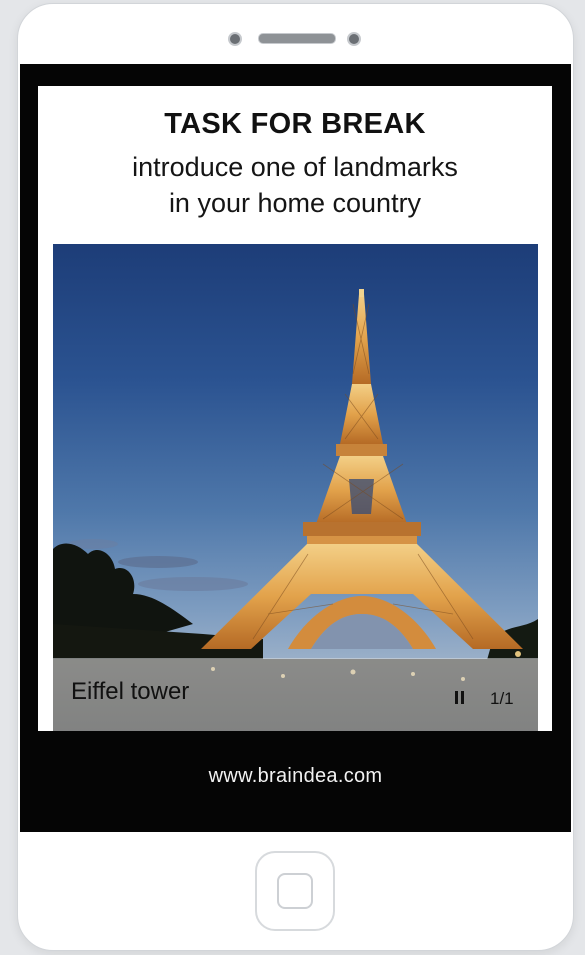 The height and width of the screenshot is (955, 585). I want to click on earpiece-speaker, so click(297, 38).